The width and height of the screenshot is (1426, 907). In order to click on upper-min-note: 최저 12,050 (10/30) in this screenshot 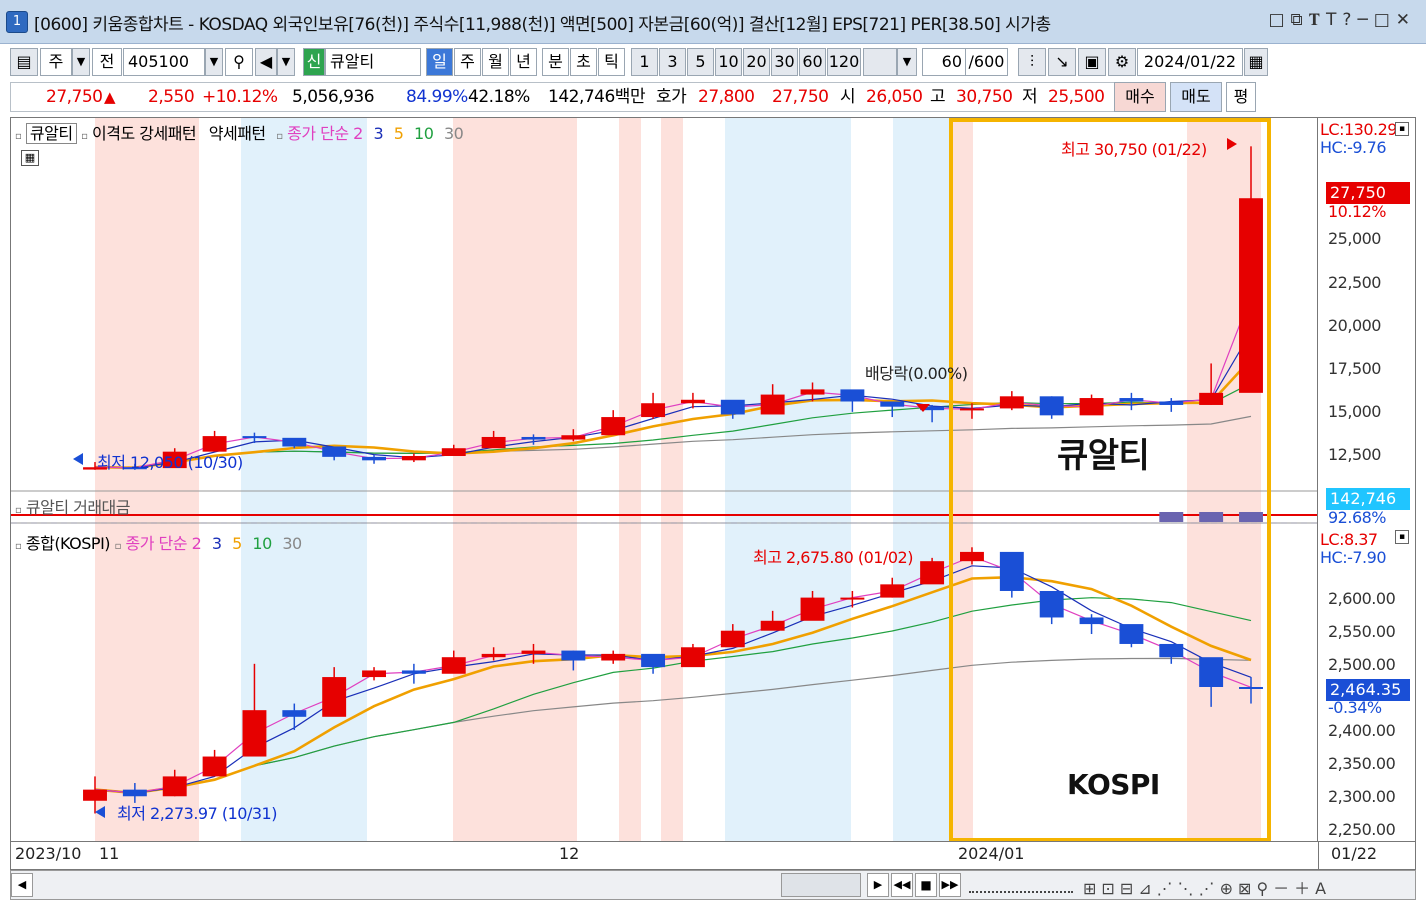, I will do `click(170, 462)`.